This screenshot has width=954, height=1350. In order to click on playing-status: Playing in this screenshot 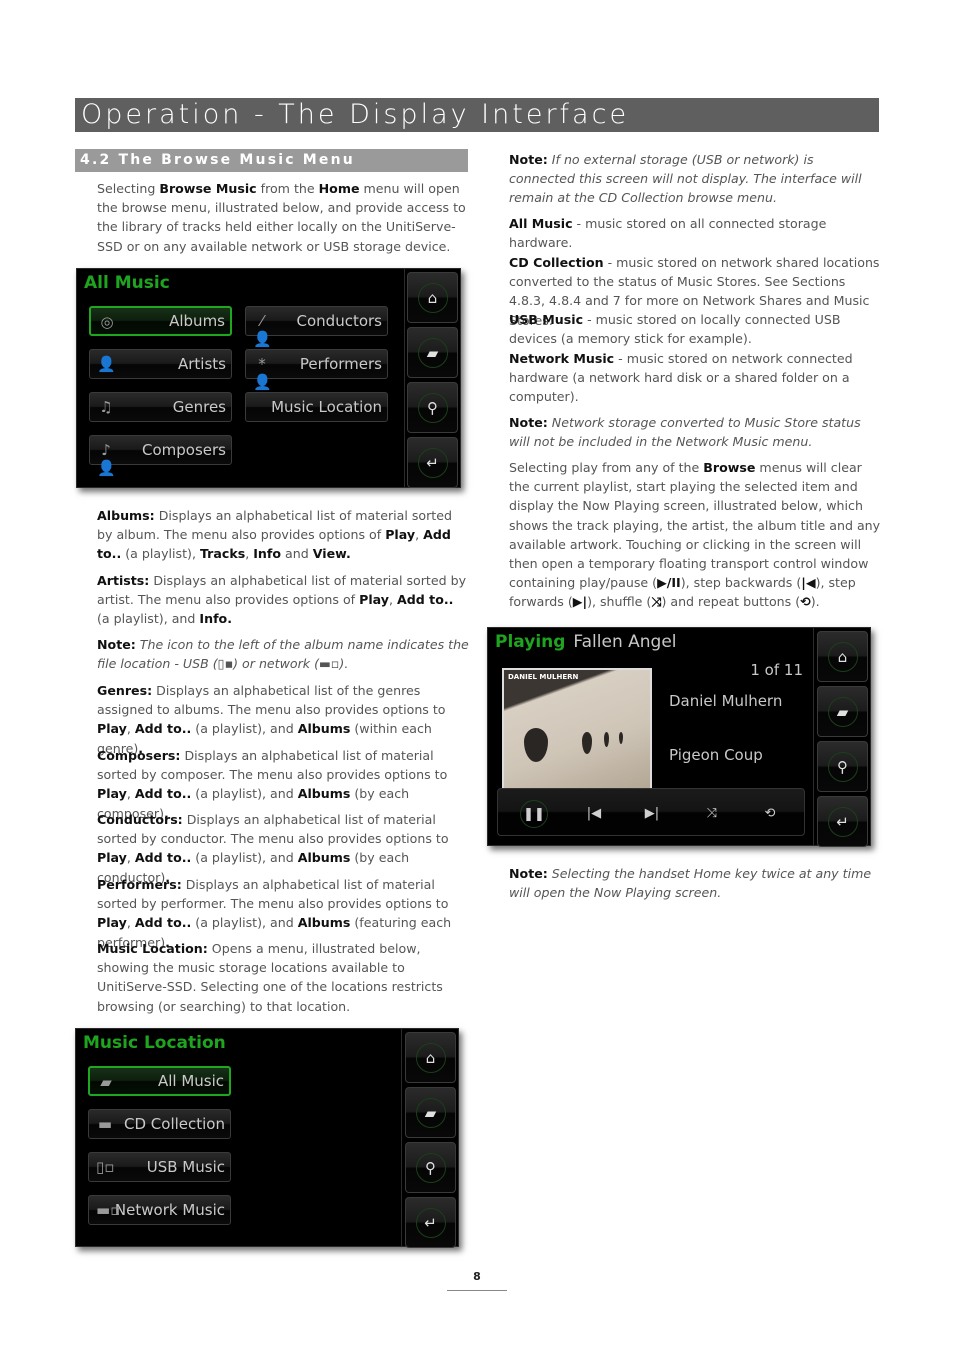, I will do `click(530, 642)`.